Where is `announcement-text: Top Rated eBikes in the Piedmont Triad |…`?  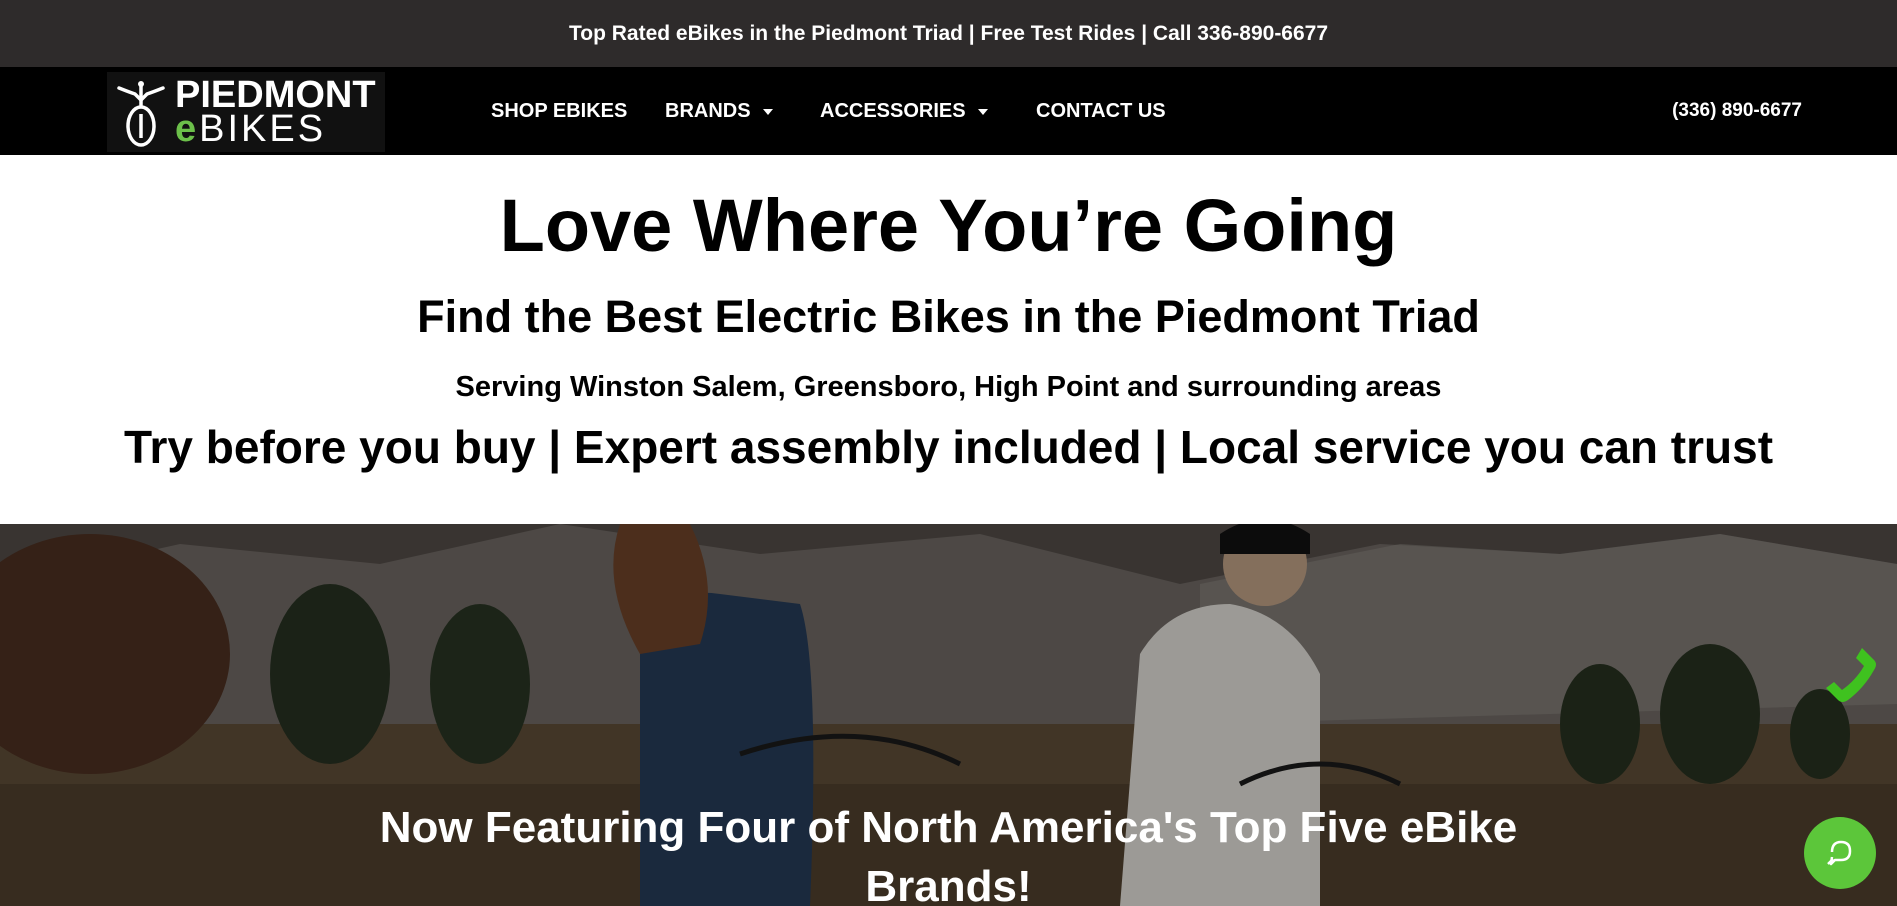
announcement-text: Top Rated eBikes in the Piedmont Triad |… is located at coordinates (948, 33).